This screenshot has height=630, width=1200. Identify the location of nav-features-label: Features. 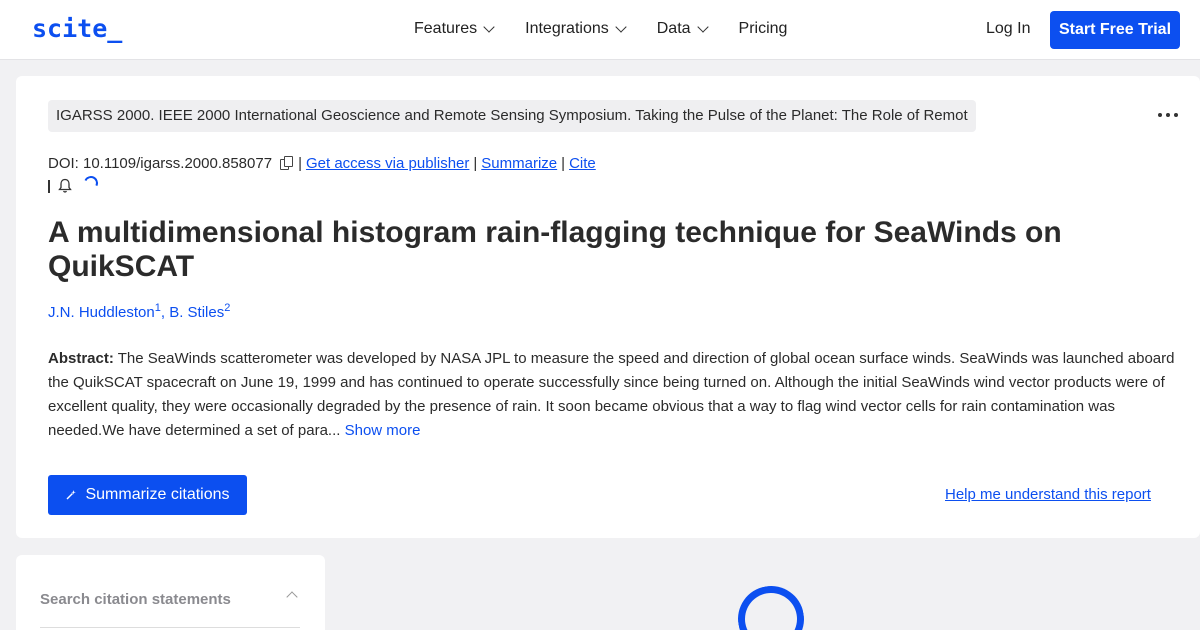
(446, 28).